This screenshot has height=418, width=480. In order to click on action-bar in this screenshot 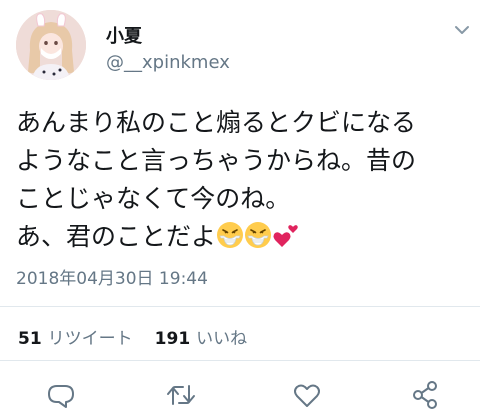, I will do `click(240, 395)`.